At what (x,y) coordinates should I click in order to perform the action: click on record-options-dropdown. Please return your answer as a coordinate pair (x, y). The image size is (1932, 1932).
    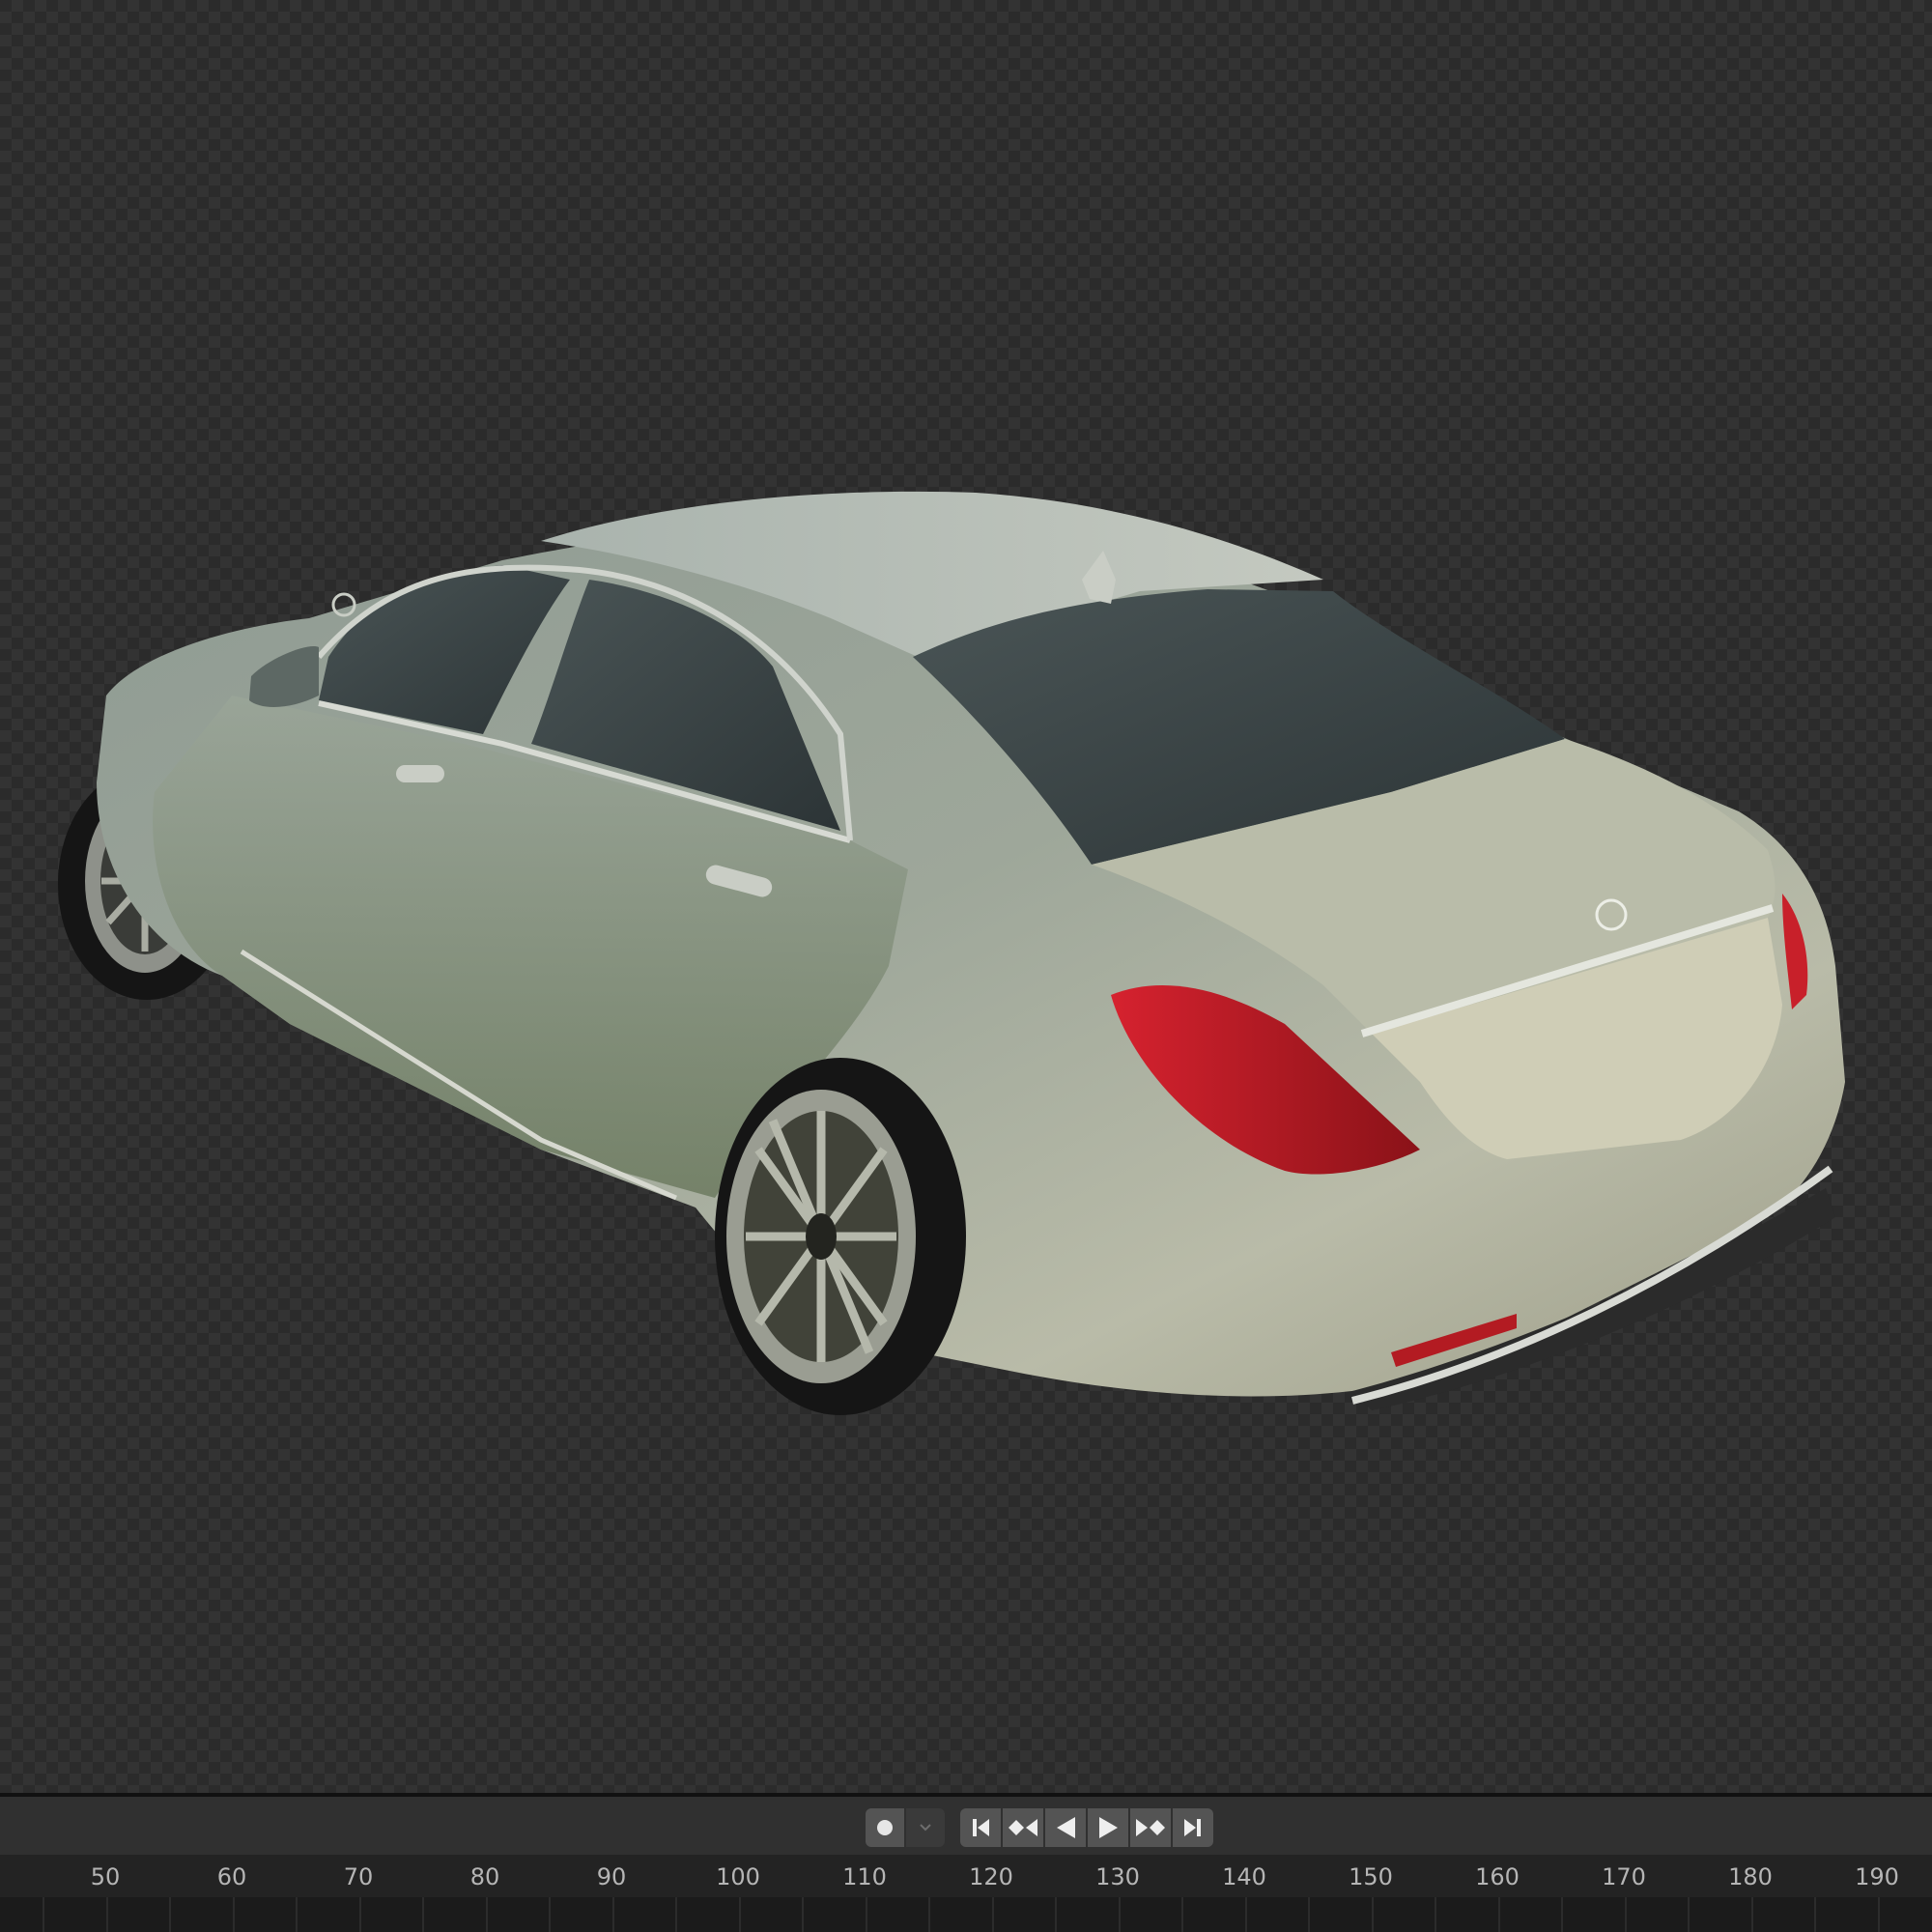
    Looking at the image, I should click on (925, 1827).